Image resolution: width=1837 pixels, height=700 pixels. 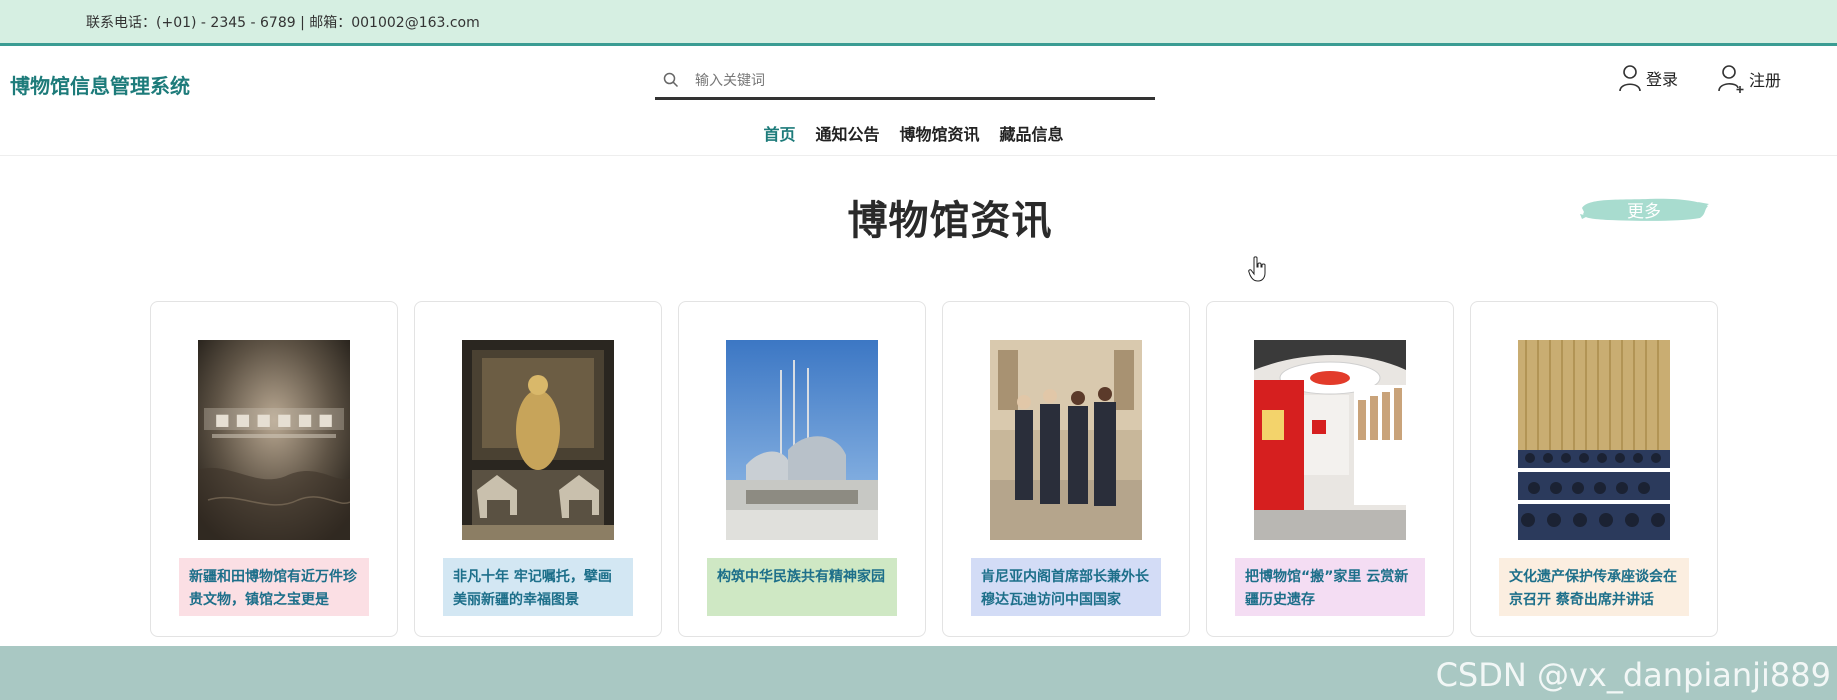 What do you see at coordinates (1330, 587) in the screenshot?
I see `news-caption: 把博物馆“搬”家里 云赏新疆历史遗存` at bounding box center [1330, 587].